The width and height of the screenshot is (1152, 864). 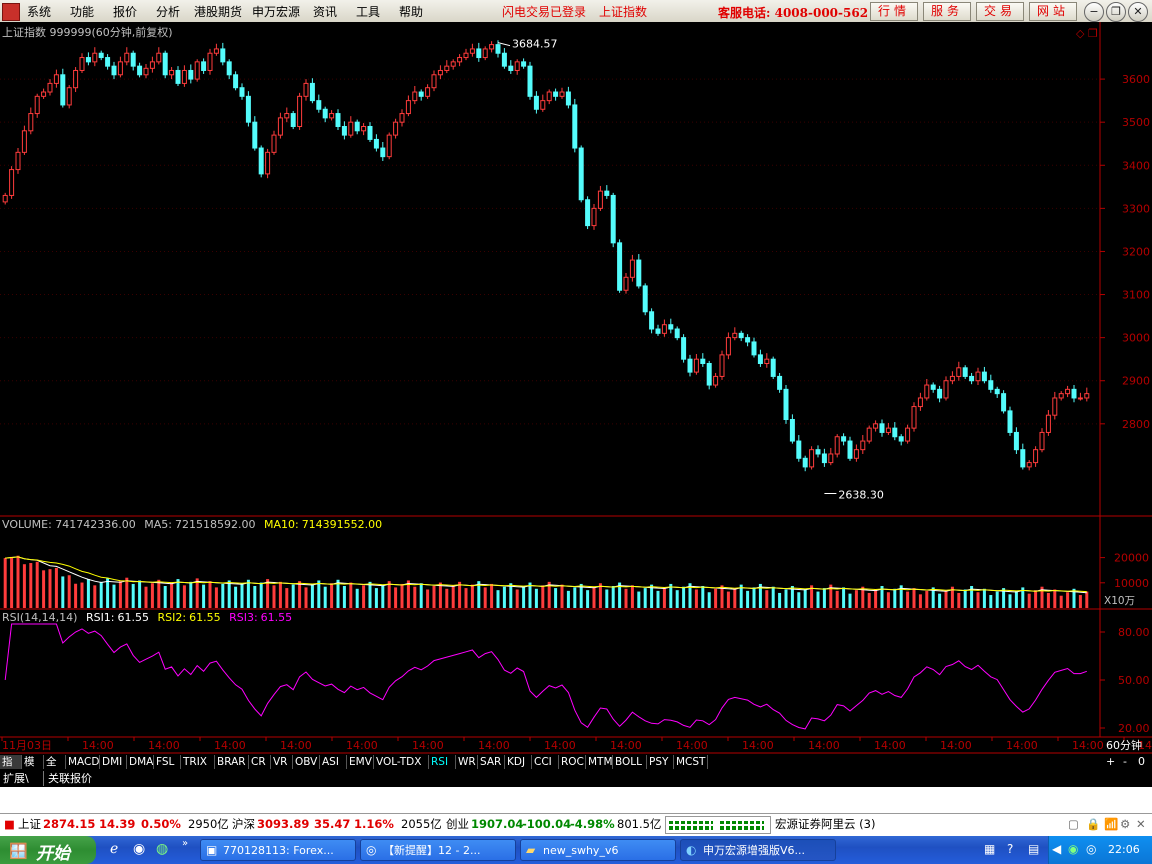 What do you see at coordinates (140, 762) in the screenshot?
I see `indicator-tab-dma: DMA` at bounding box center [140, 762].